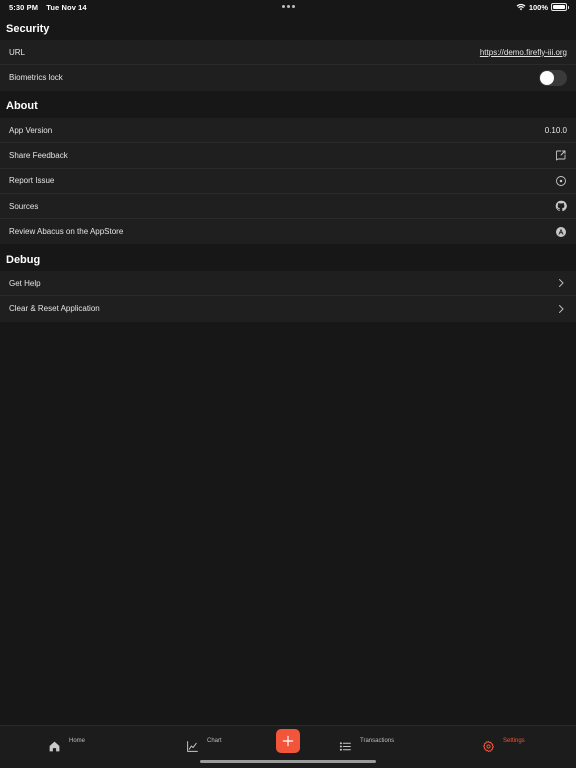  Describe the element at coordinates (23, 260) in the screenshot. I see `section-title-debug: Debug` at that location.